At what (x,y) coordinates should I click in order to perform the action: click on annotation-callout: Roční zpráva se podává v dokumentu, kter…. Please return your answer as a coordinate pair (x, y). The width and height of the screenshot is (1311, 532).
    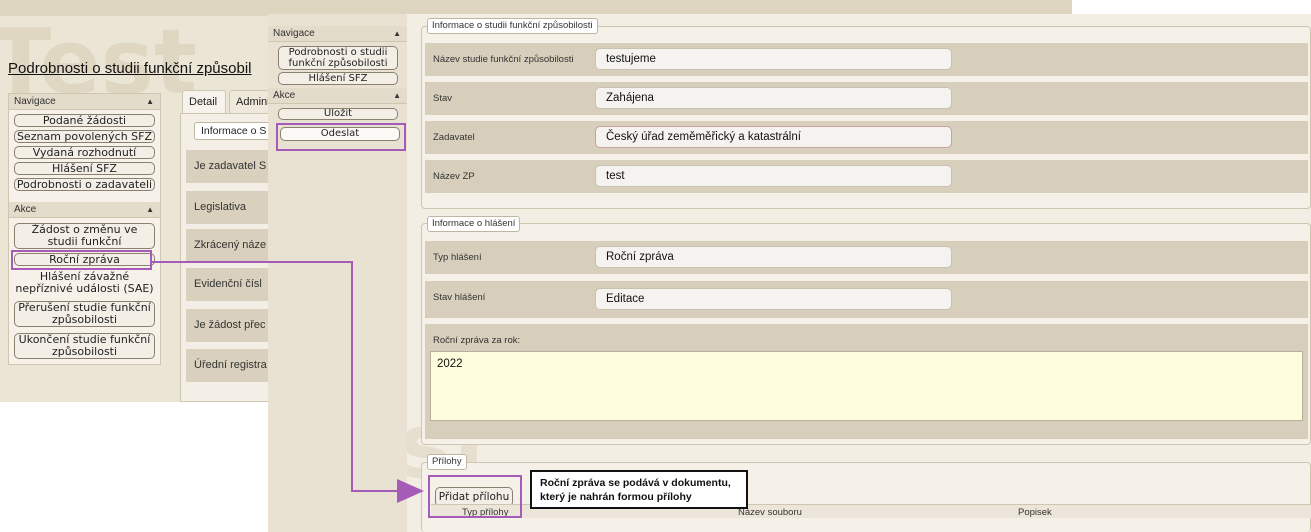
    Looking at the image, I should click on (639, 489).